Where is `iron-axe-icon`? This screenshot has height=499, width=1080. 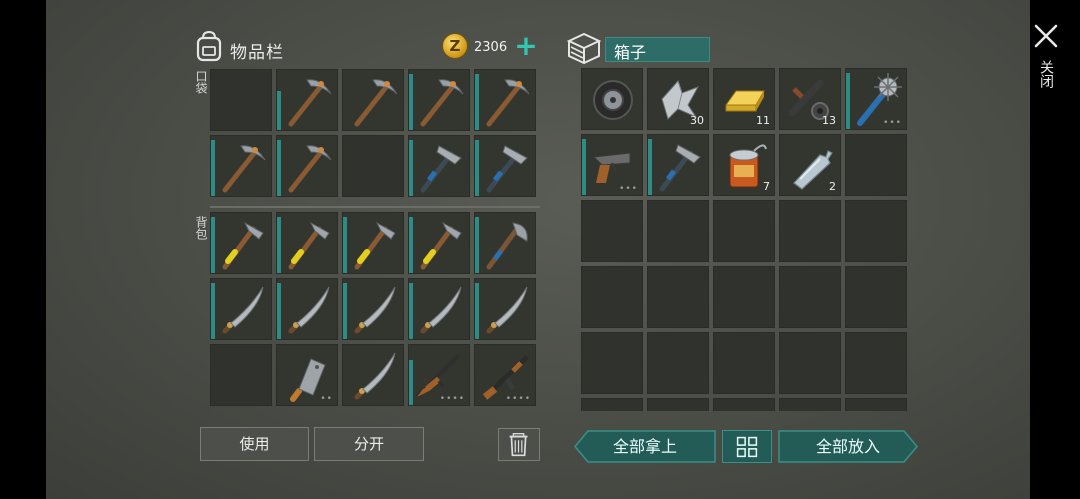 iron-axe-icon is located at coordinates (507, 246).